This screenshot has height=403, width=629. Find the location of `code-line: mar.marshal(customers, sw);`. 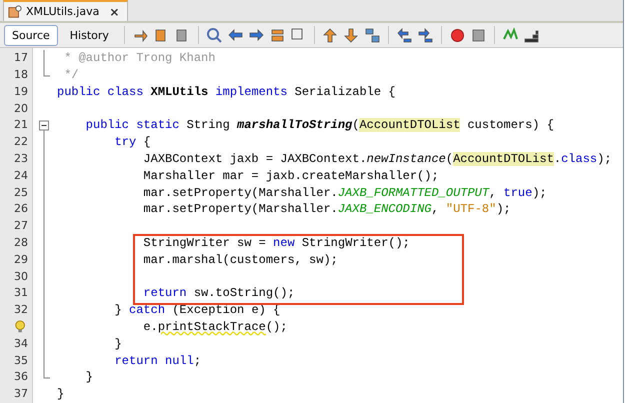

code-line: mar.marshal(customers, sw); is located at coordinates (240, 260).